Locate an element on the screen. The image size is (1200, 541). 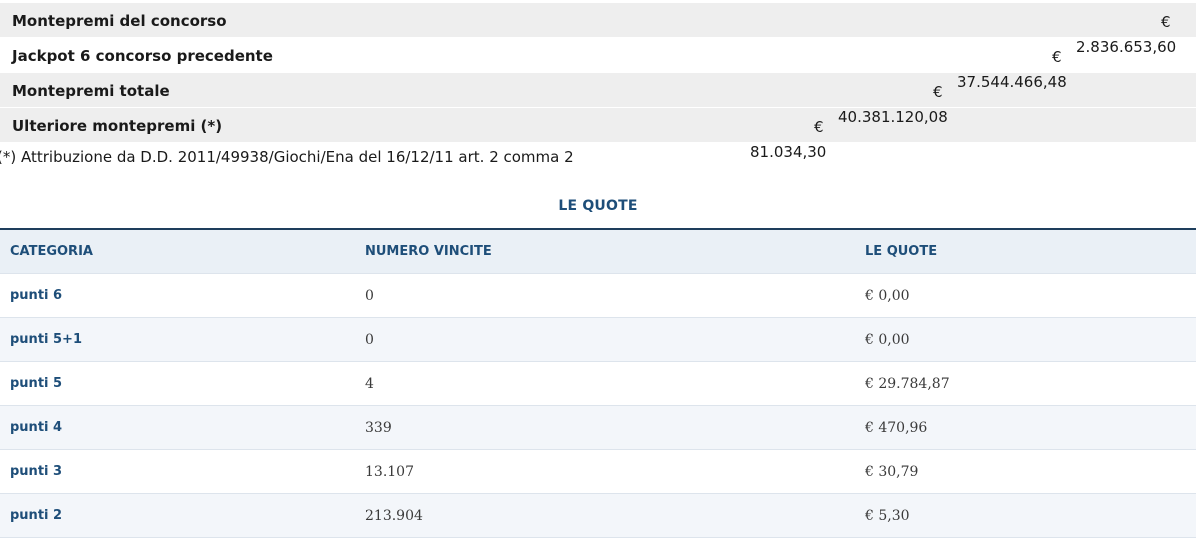
quote-table-title: LE QUOTE is located at coordinates (598, 206).